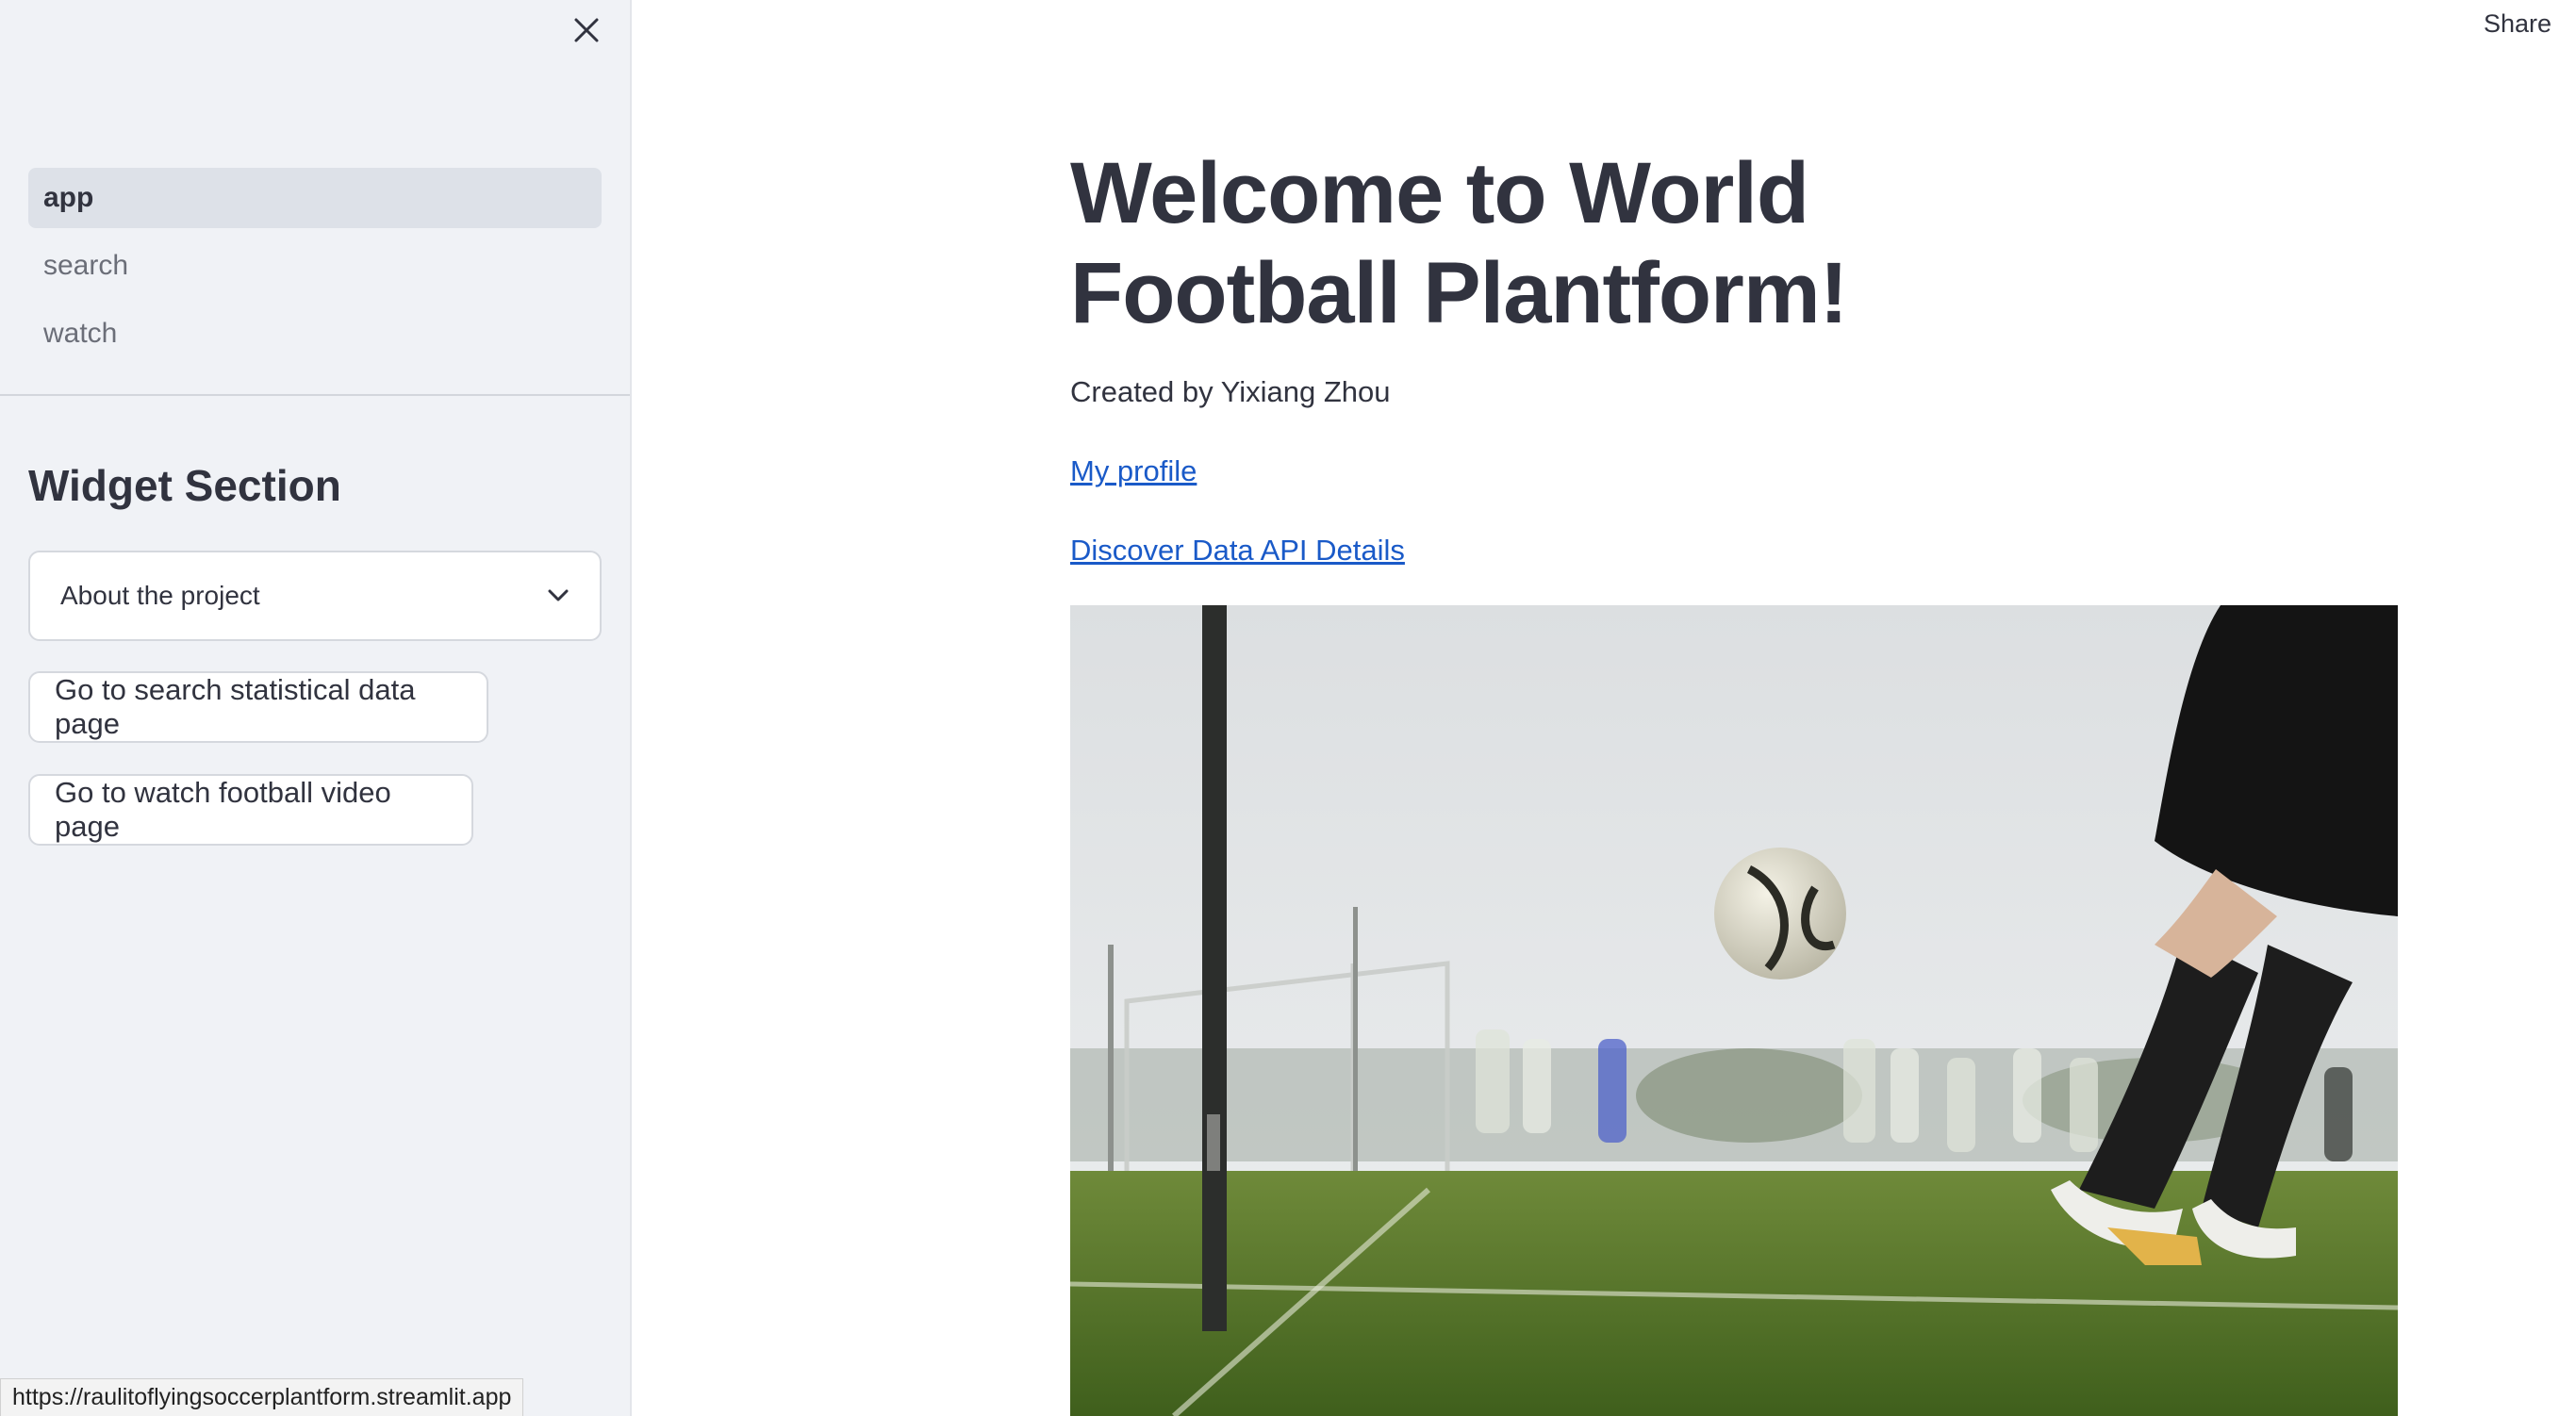  Describe the element at coordinates (315, 395) in the screenshot. I see `sidebar-divider` at that location.